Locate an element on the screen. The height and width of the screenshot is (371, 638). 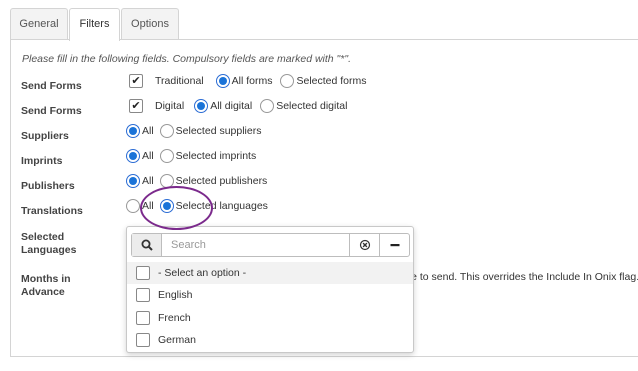
dropdown-option: French is located at coordinates (270, 318).